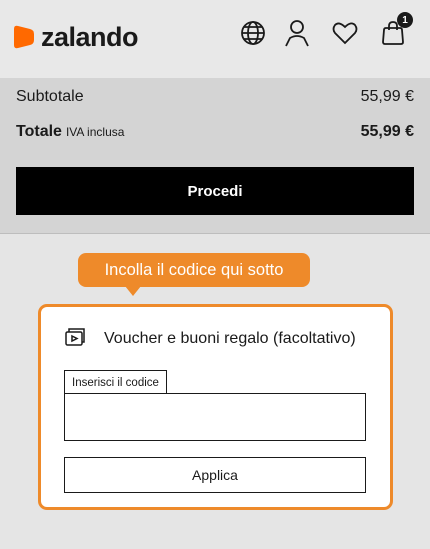  Describe the element at coordinates (215, 191) in the screenshot. I see `proceed-button: Procedi` at that location.